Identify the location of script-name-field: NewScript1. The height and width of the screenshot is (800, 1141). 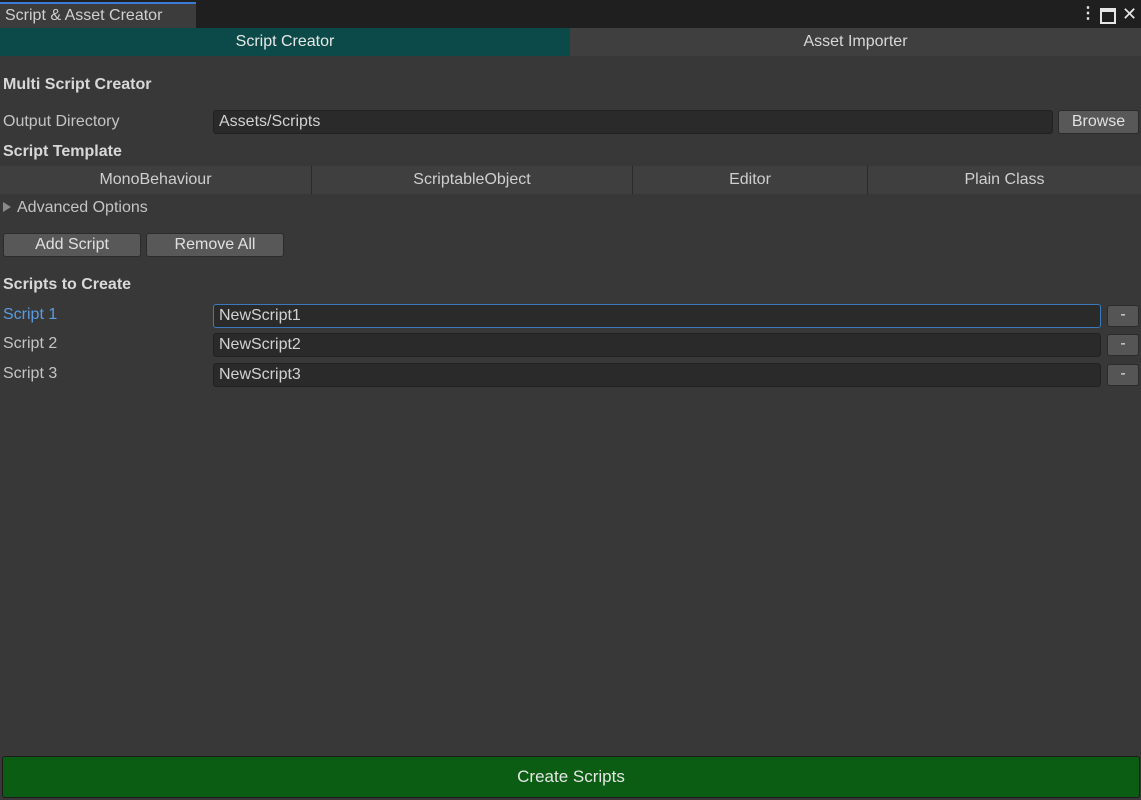
(657, 316).